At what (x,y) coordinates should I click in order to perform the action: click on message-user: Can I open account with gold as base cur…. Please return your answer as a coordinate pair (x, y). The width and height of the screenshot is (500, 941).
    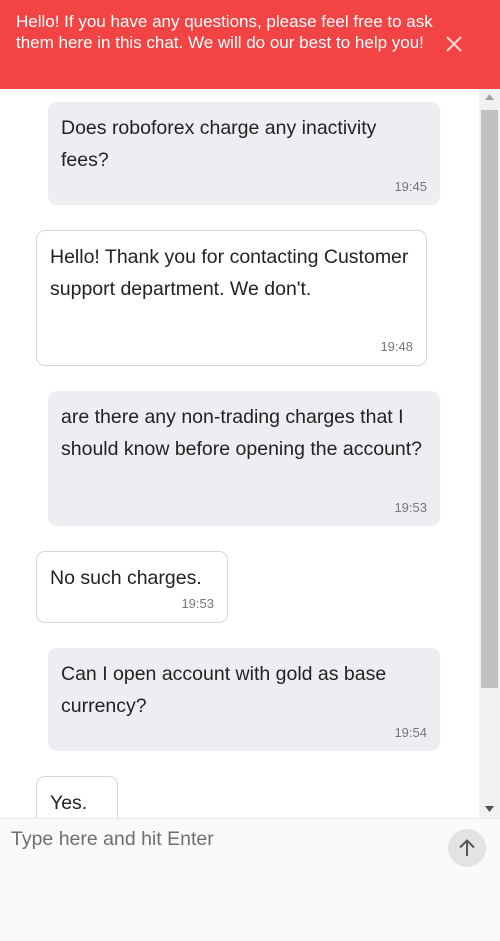
    Looking at the image, I should click on (244, 699).